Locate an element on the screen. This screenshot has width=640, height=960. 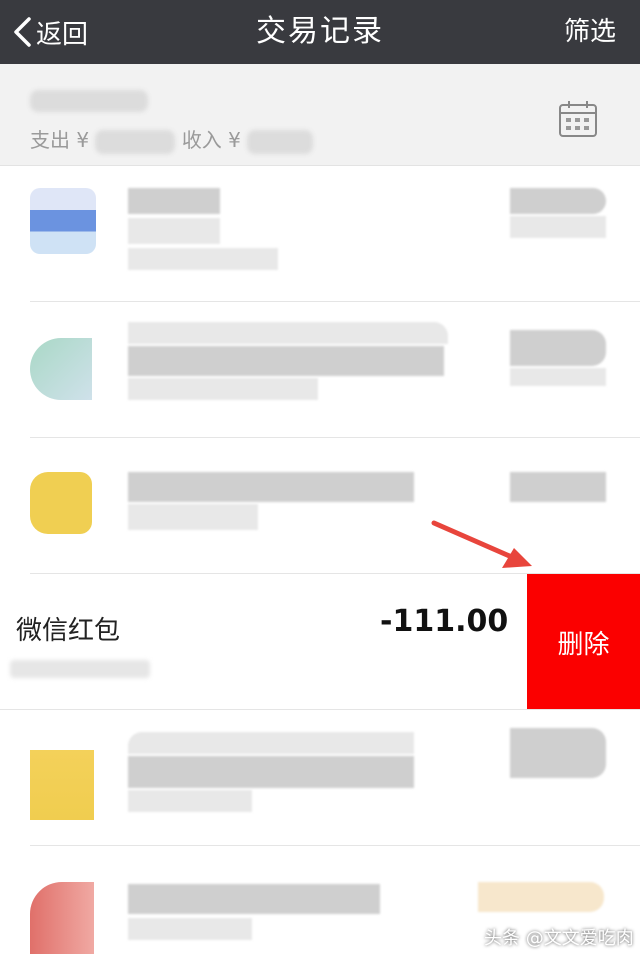
nav-bar: 返回 交易记录 筛选 is located at coordinates (320, 32).